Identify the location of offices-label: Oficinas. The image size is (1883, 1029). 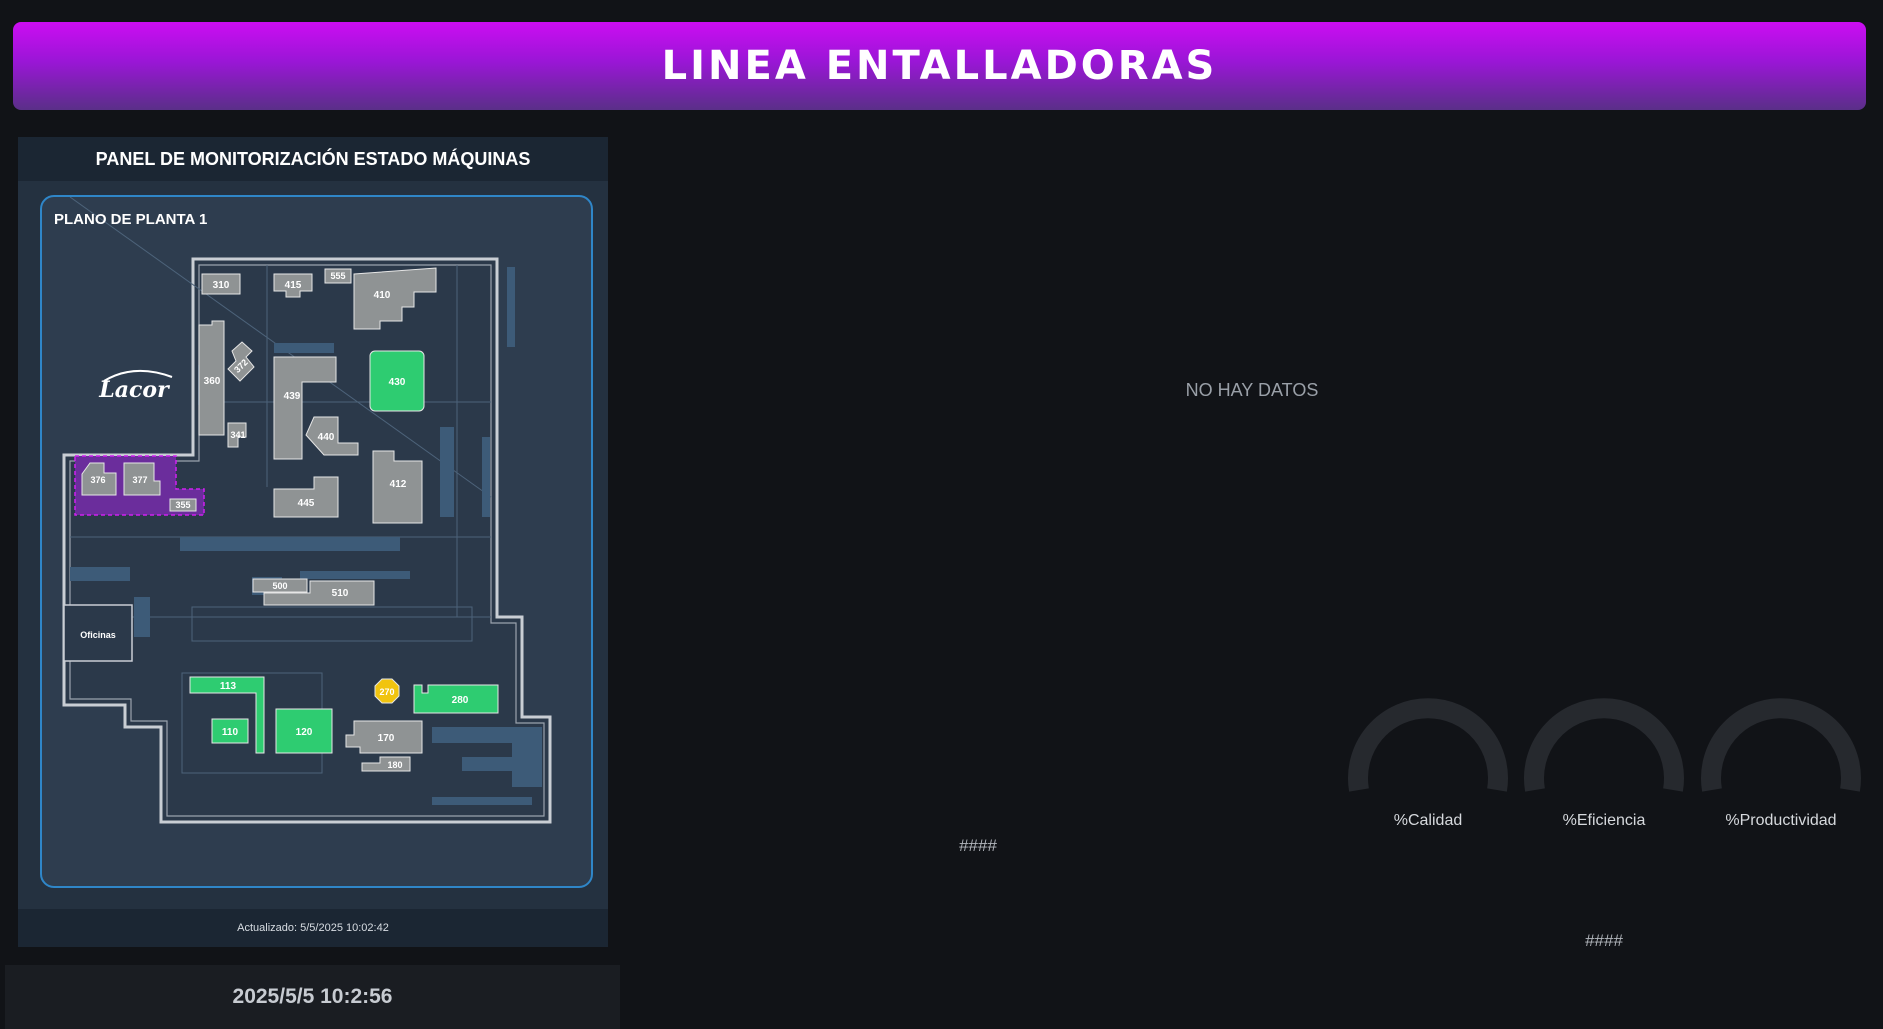
(98, 635).